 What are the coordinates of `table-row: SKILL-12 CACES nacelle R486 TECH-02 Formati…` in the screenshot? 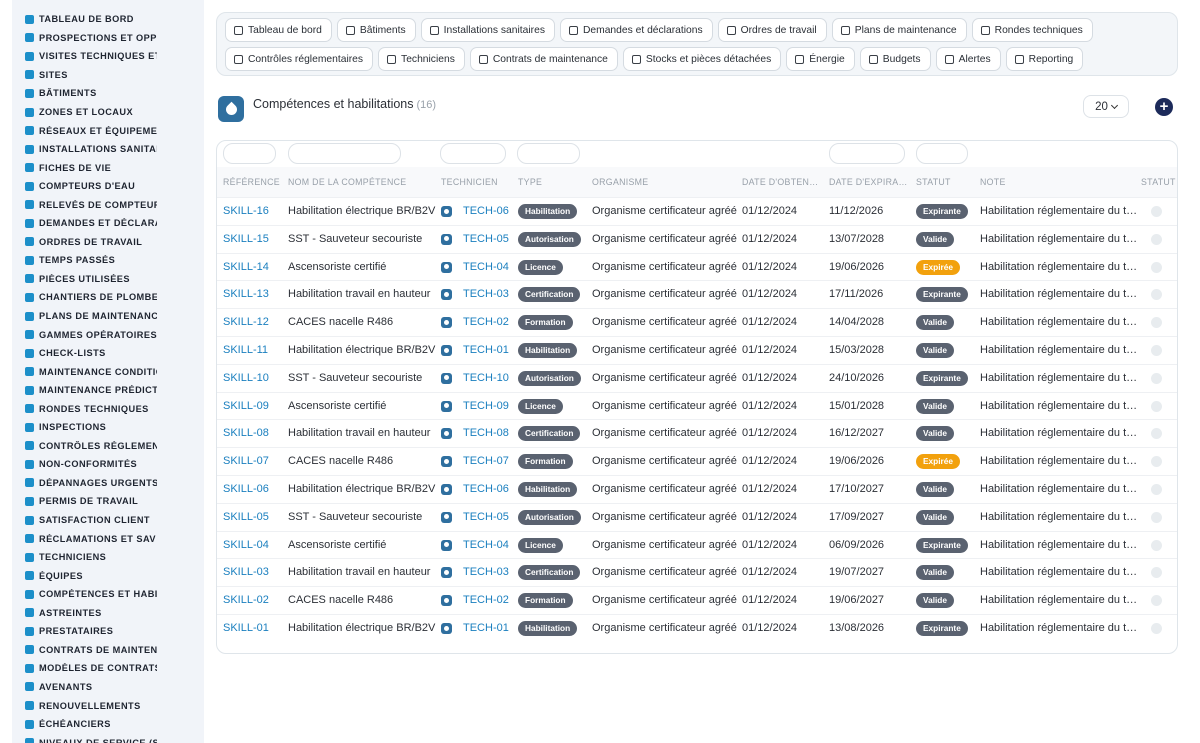 It's located at (697, 322).